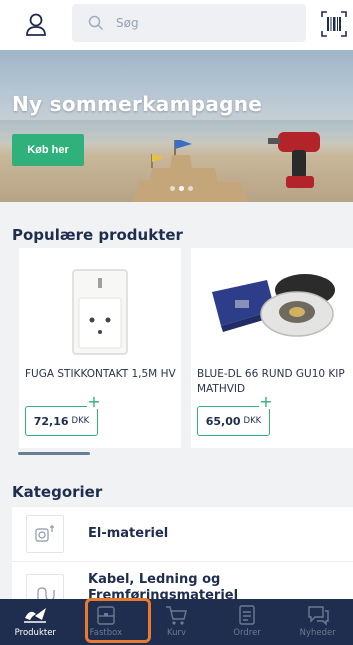  What do you see at coordinates (137, 104) in the screenshot?
I see `hero-title: Ny sommerkampagne` at bounding box center [137, 104].